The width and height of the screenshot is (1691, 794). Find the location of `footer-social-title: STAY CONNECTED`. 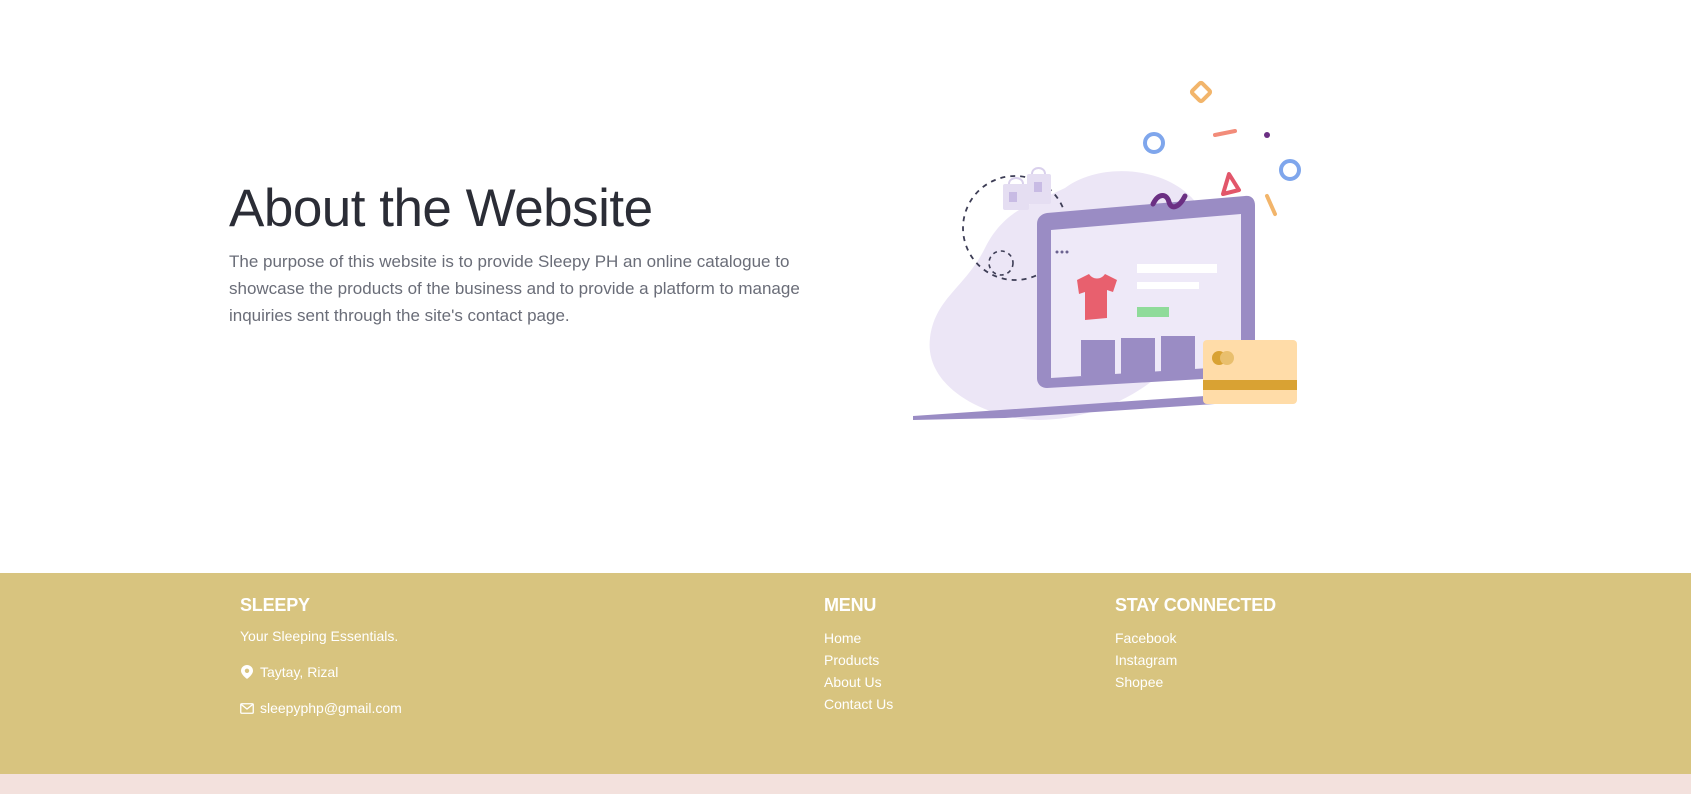

footer-social-title: STAY CONNECTED is located at coordinates (1195, 605).